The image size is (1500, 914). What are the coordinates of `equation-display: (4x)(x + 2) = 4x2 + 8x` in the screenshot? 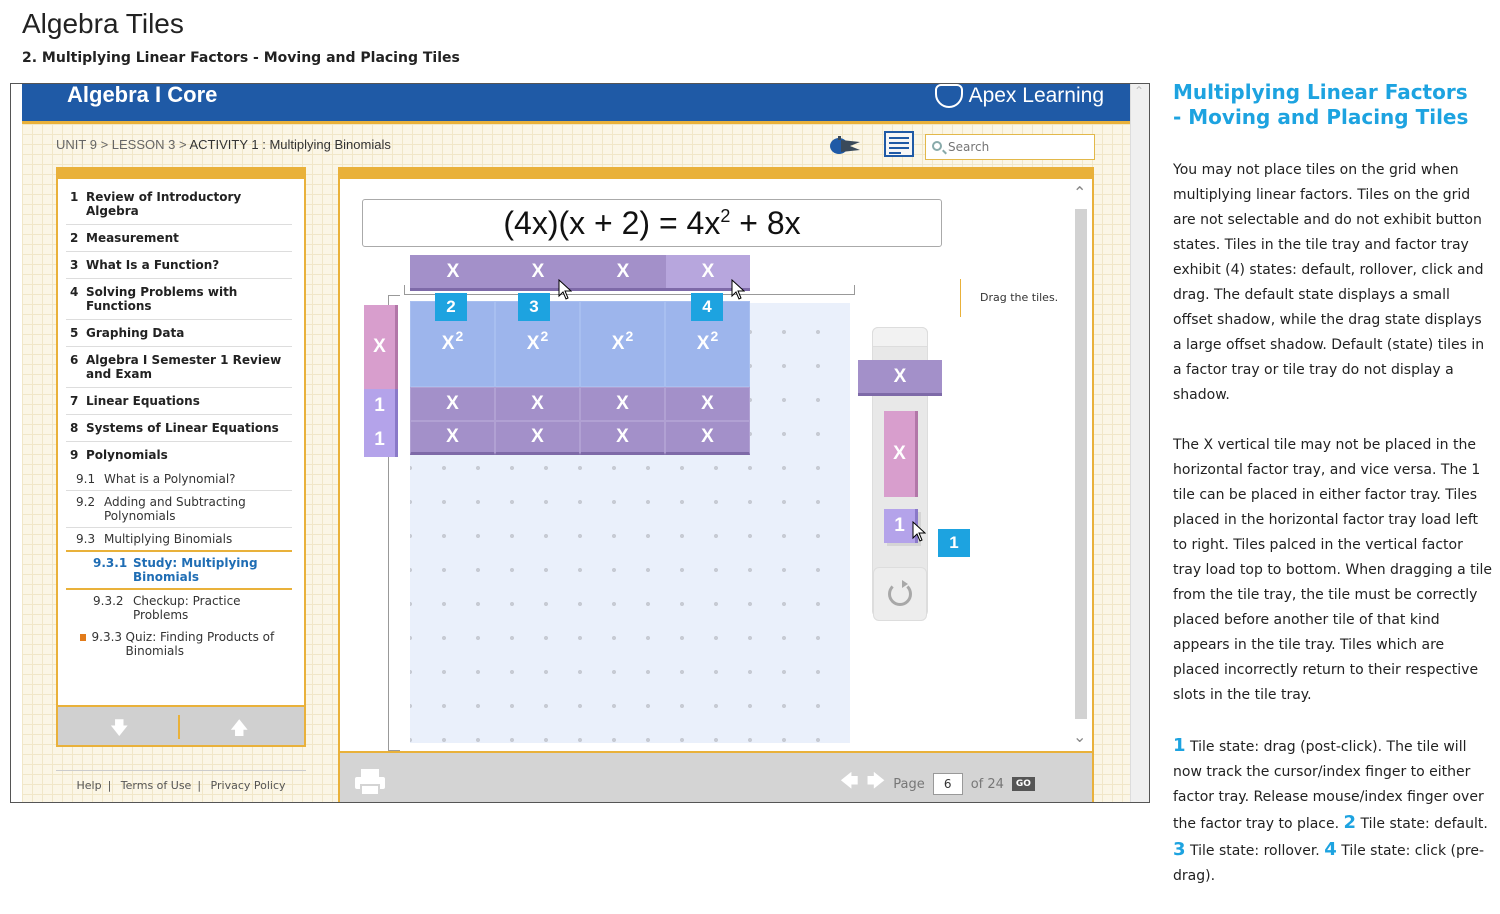 It's located at (652, 223).